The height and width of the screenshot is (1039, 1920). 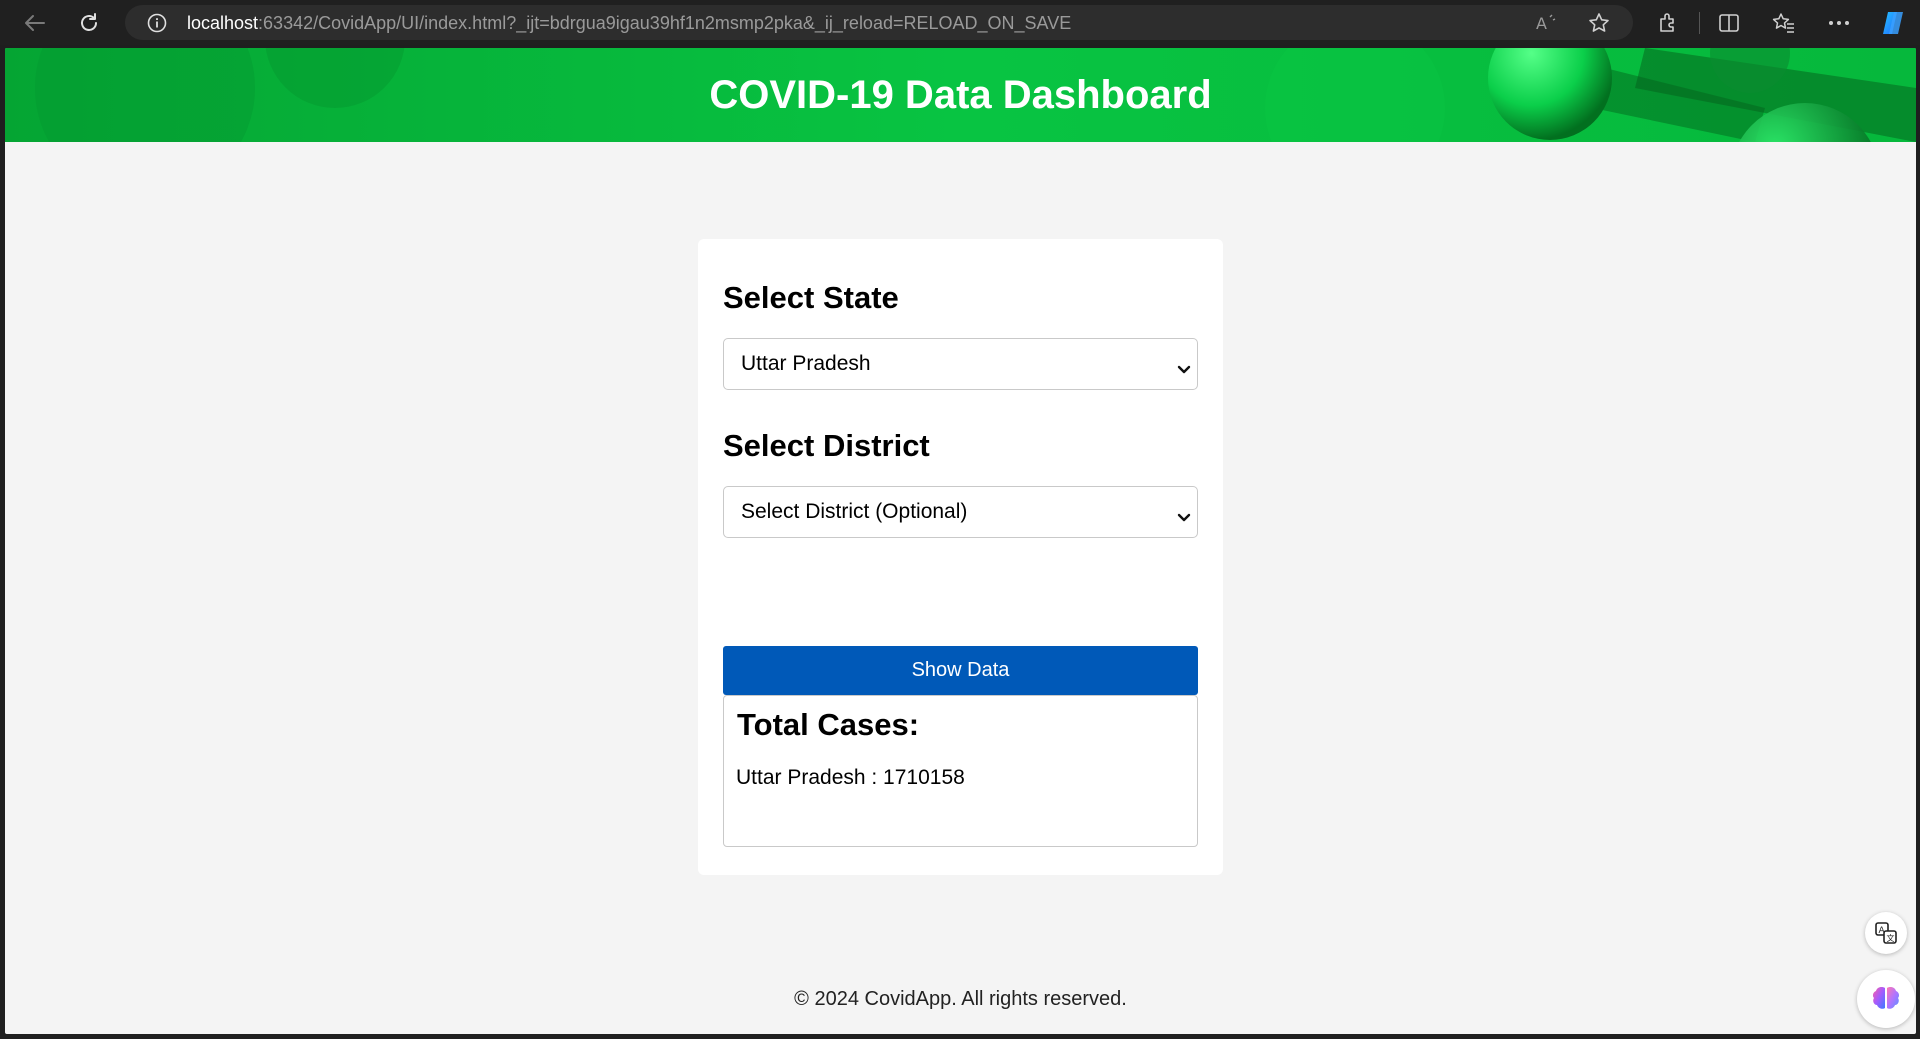 I want to click on url-host: localhost, so click(x=223, y=23).